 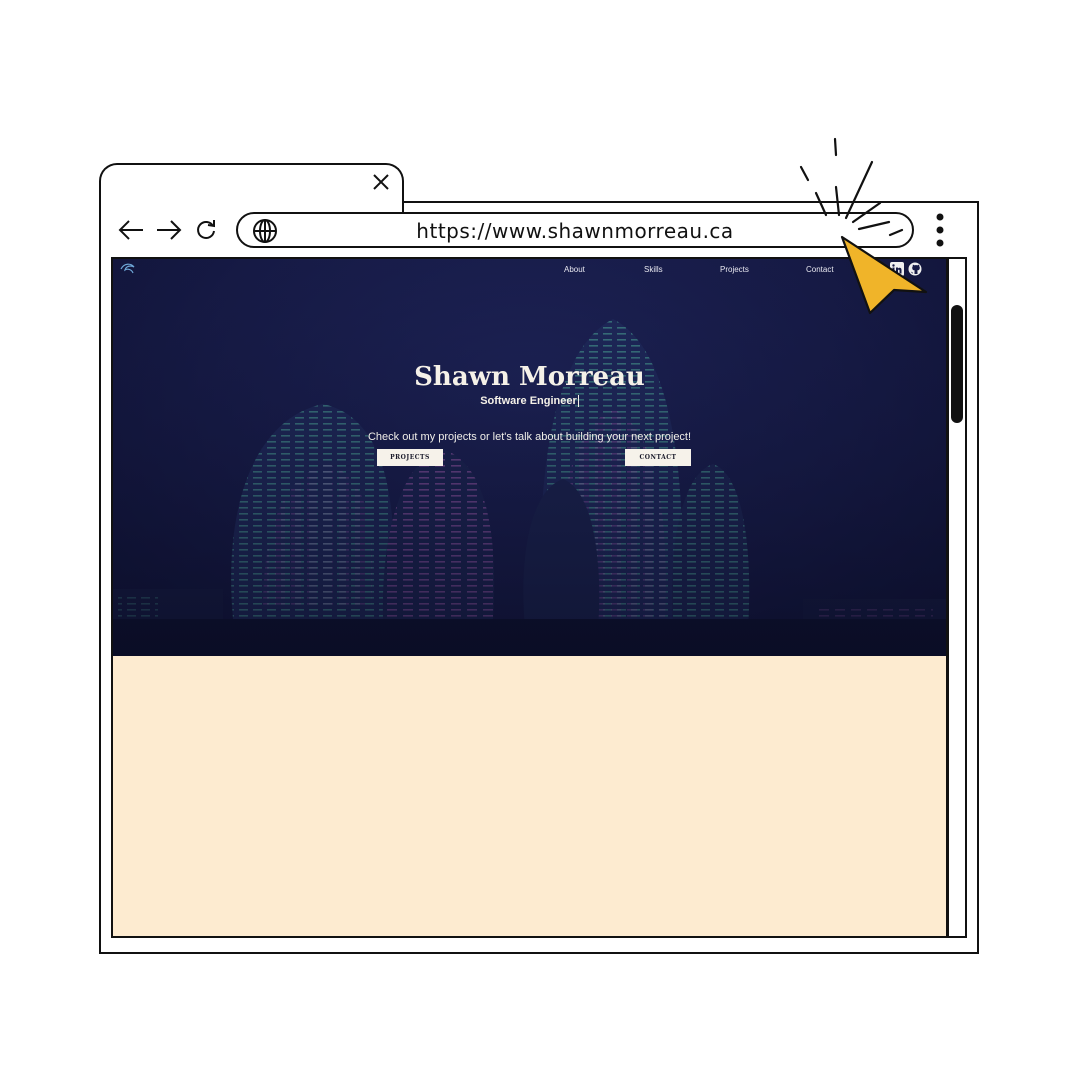 What do you see at coordinates (574, 269) in the screenshot?
I see `nav-about: About` at bounding box center [574, 269].